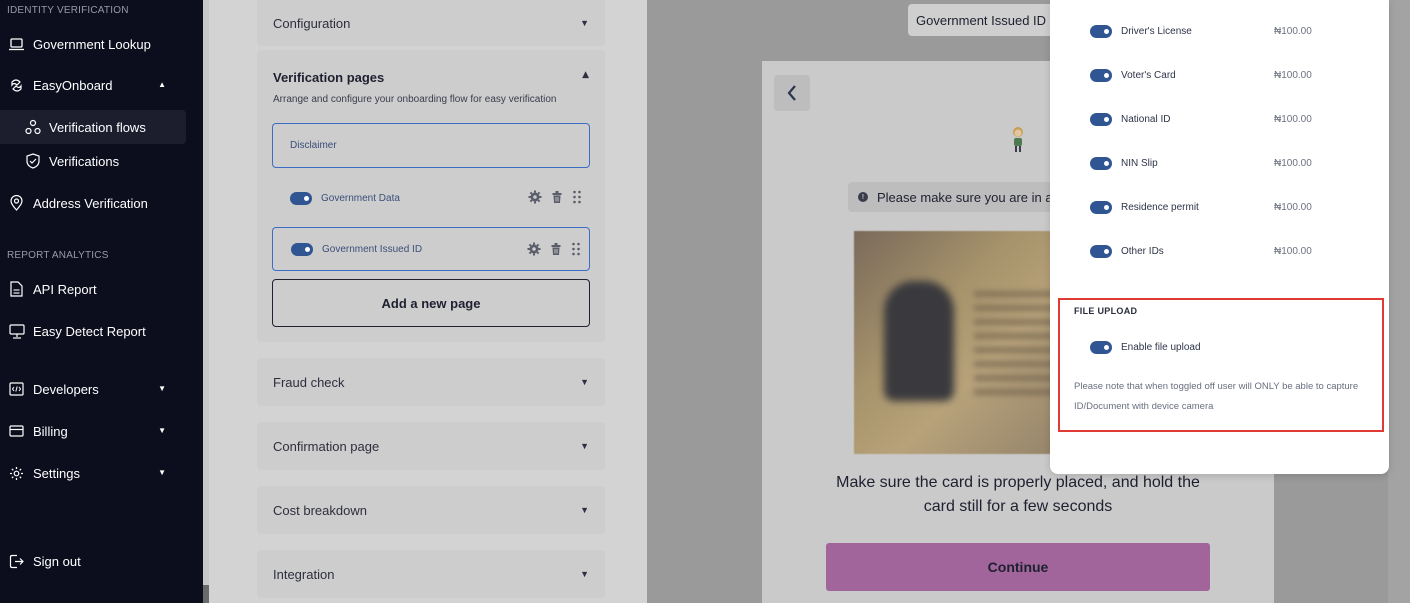  Describe the element at coordinates (1145, 347) in the screenshot. I see `enable-file-upload-row: Enable file upload` at that location.